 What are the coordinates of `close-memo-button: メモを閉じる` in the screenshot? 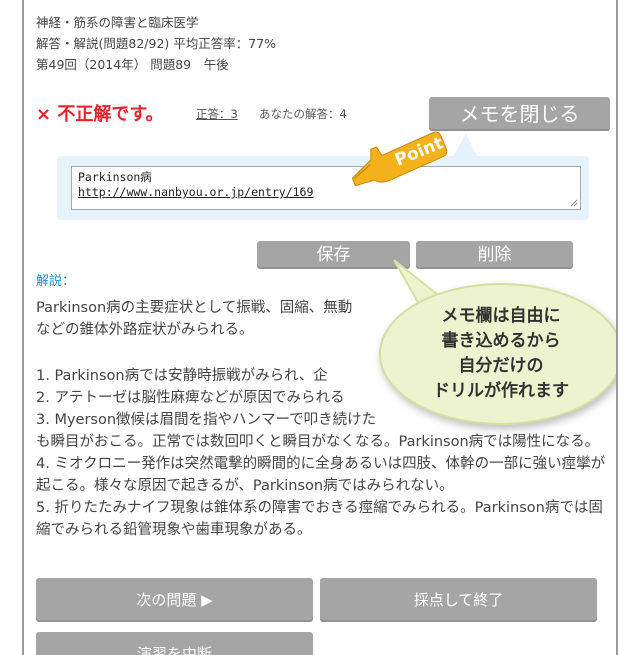 It's located at (519, 114).